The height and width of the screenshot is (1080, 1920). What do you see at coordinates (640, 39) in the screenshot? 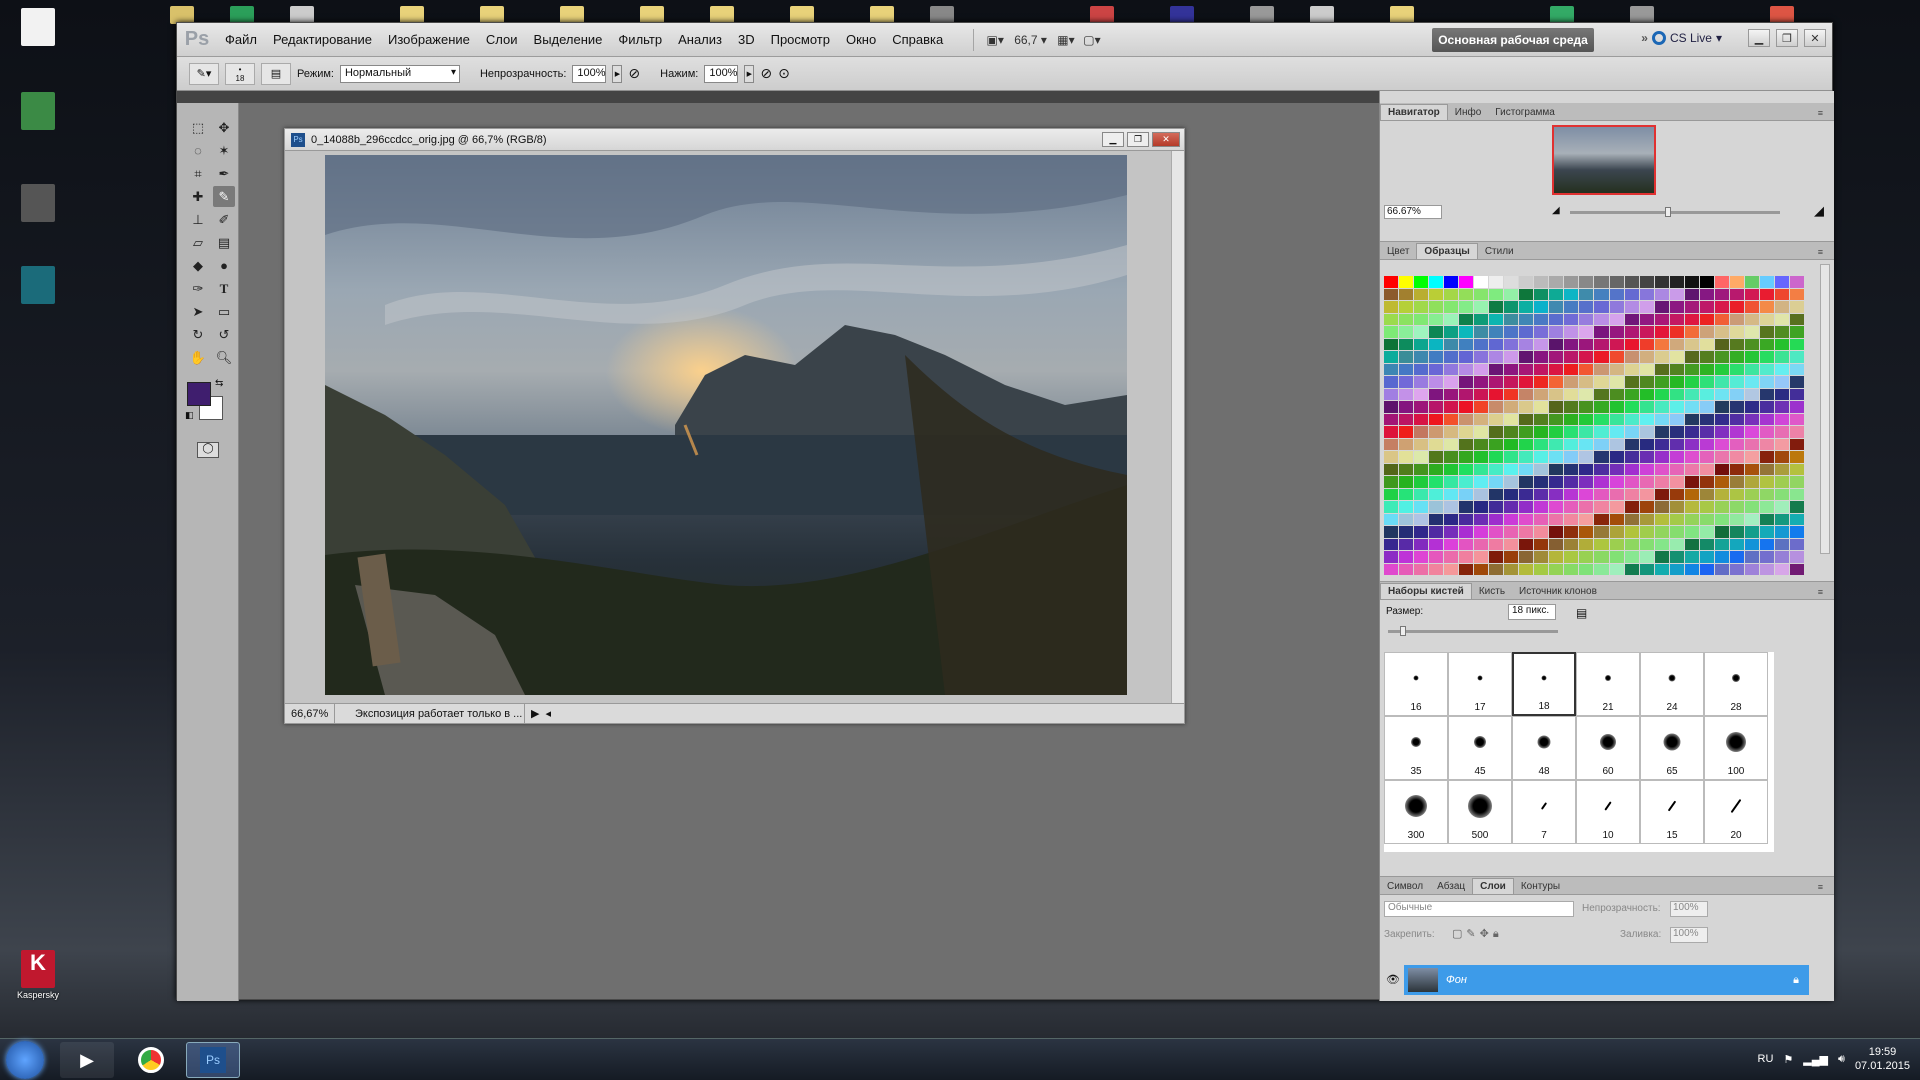
I see `menu-filter: Фильтр` at bounding box center [640, 39].